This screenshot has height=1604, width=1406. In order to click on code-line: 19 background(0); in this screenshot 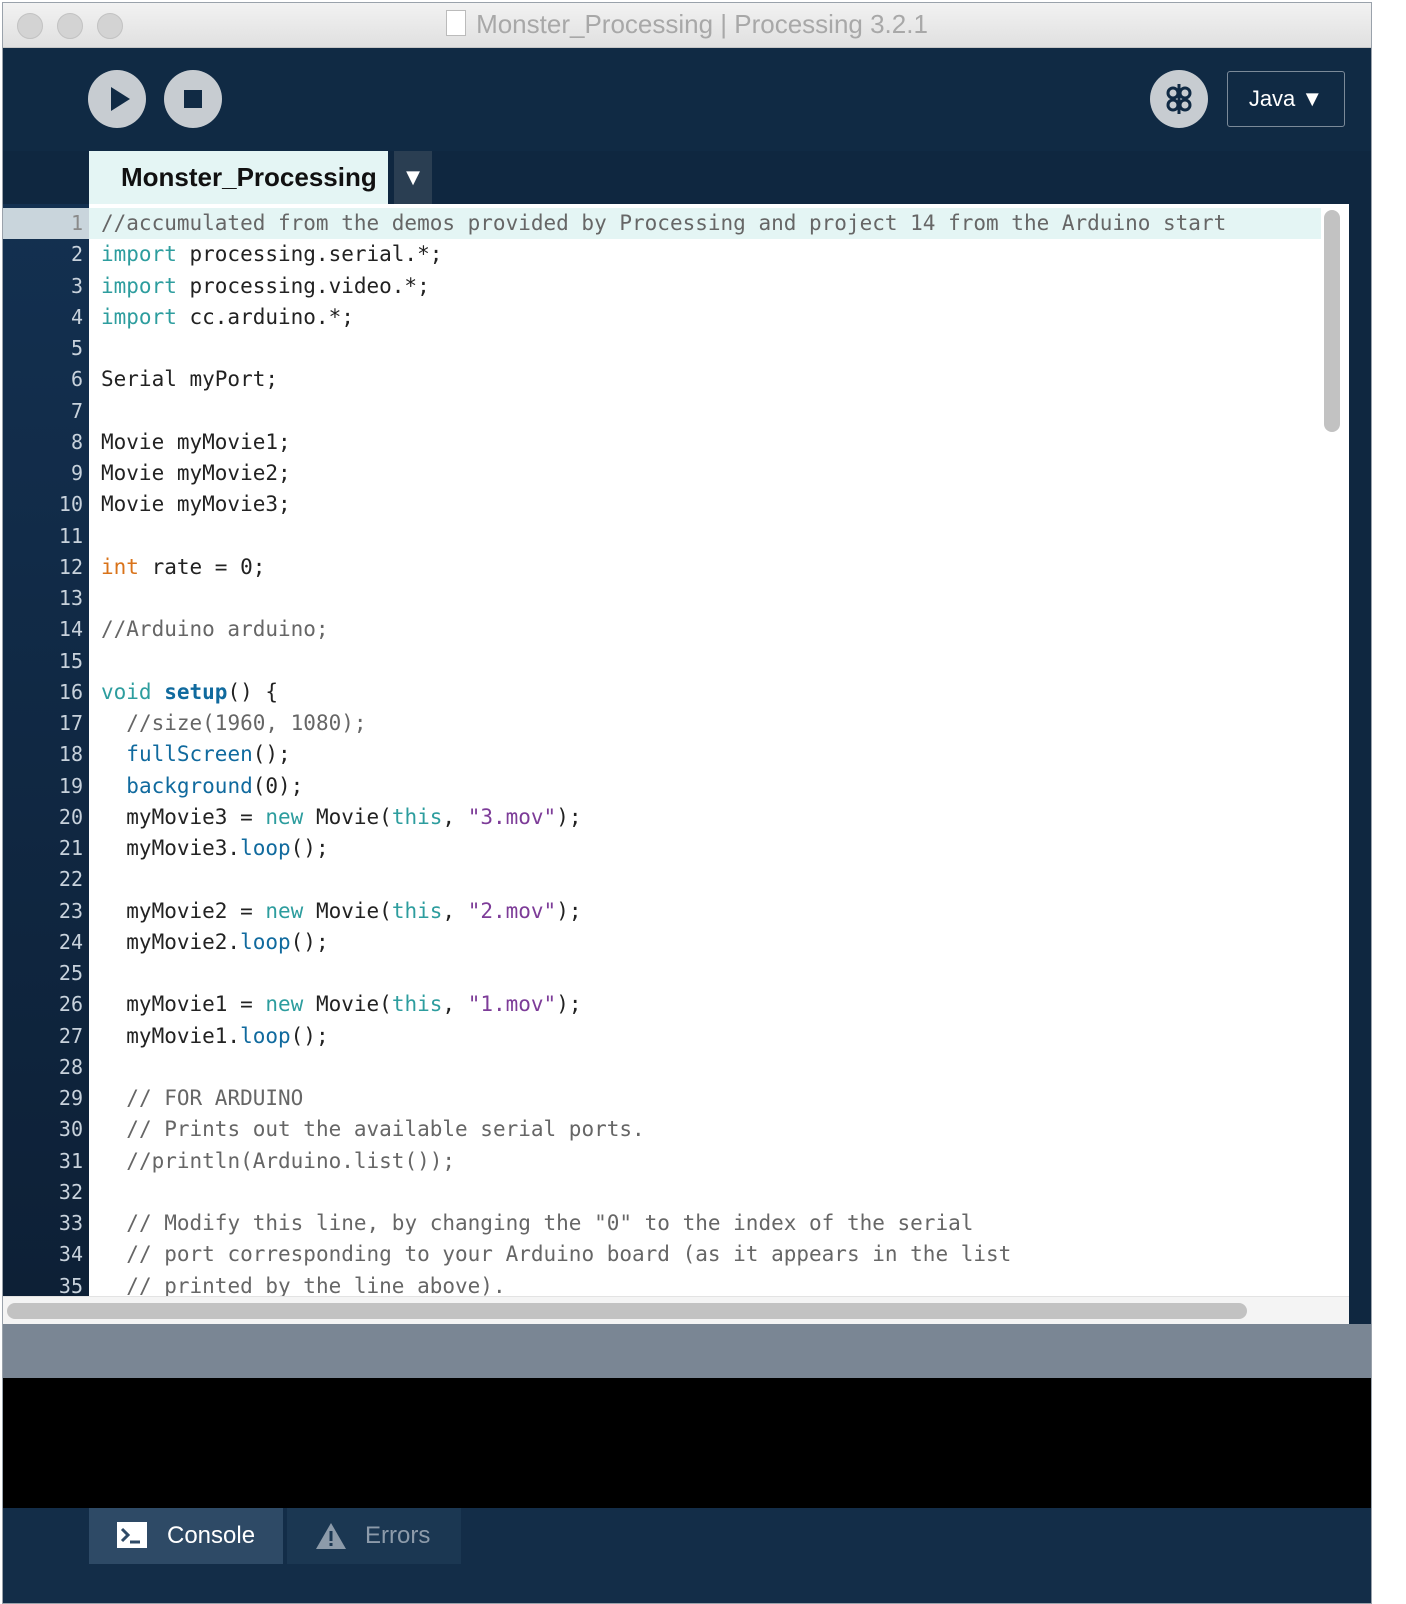, I will do `click(676, 786)`.